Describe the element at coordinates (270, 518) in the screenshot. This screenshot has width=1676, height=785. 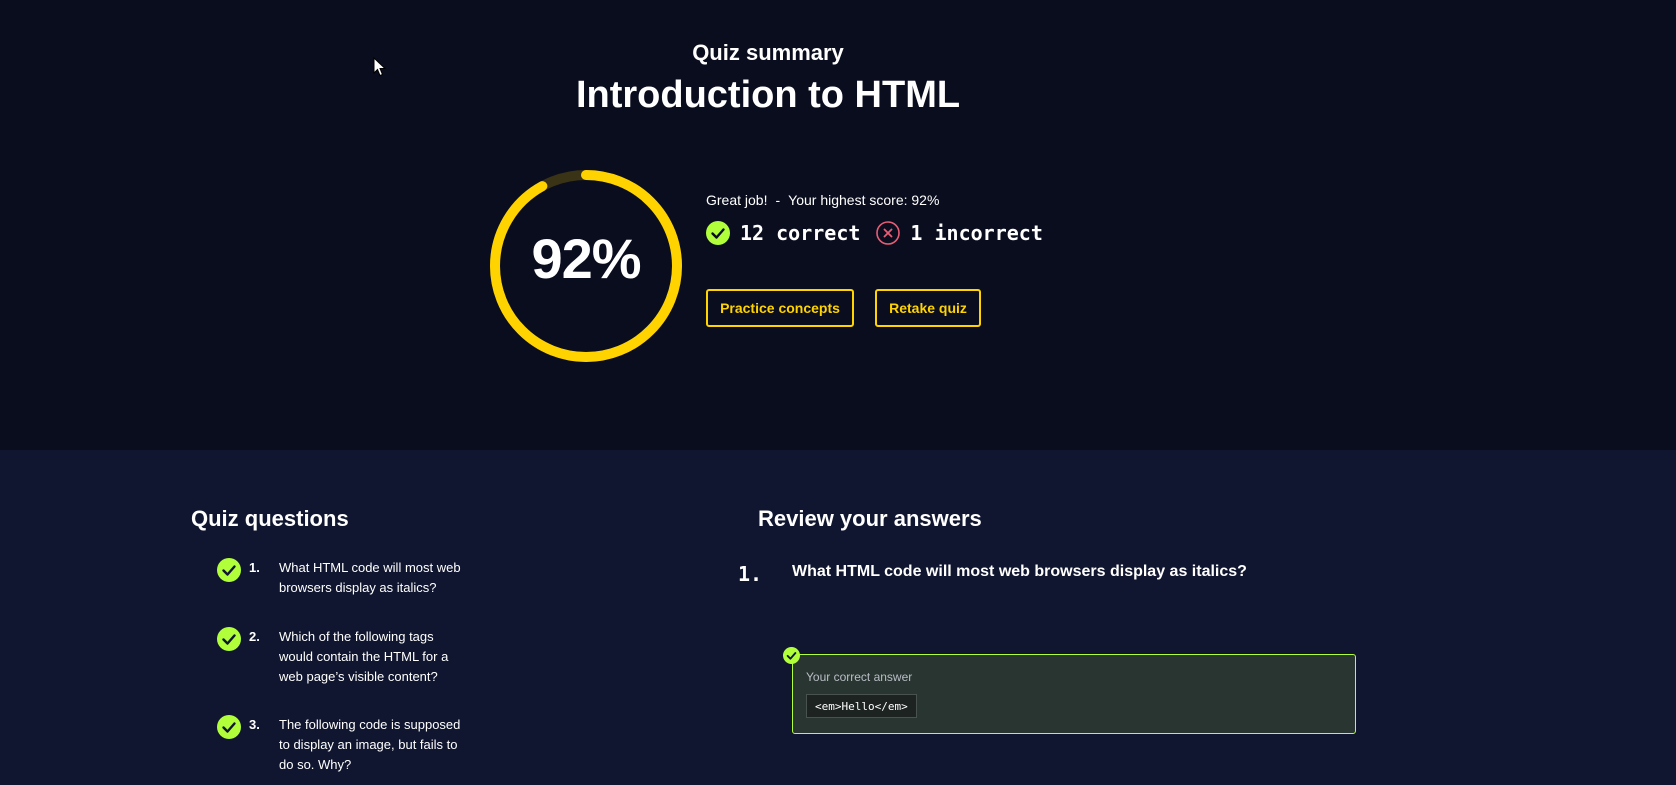
I see `quiz-questions-title: Quiz questions` at that location.